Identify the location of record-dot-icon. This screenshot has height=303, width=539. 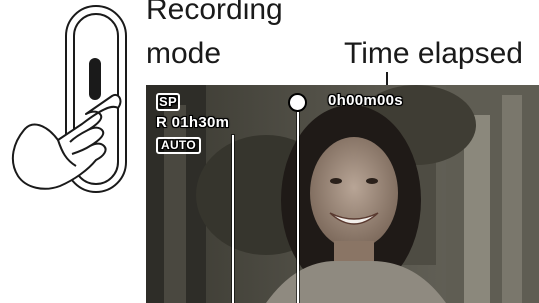
(297, 102).